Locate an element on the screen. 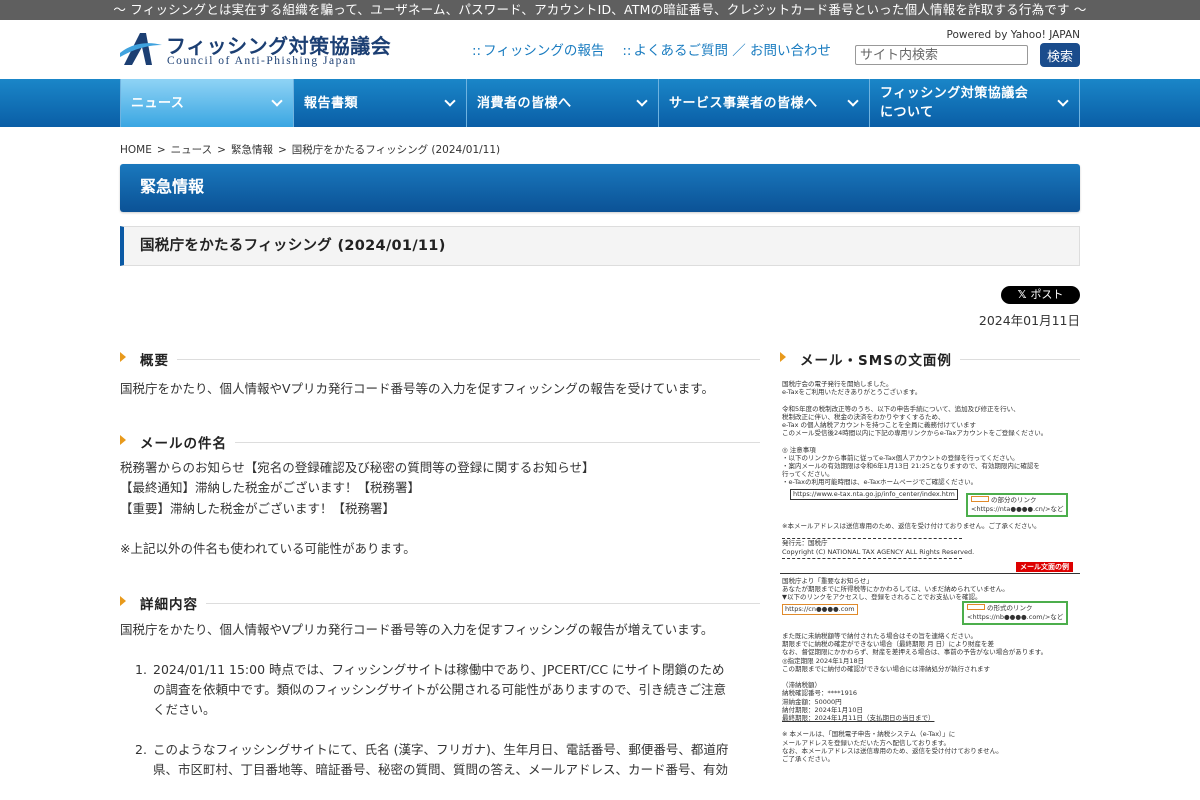 This screenshot has height=800, width=1200. powered-by-text: Powered by Yahoo! JAPAN is located at coordinates (1013, 35).